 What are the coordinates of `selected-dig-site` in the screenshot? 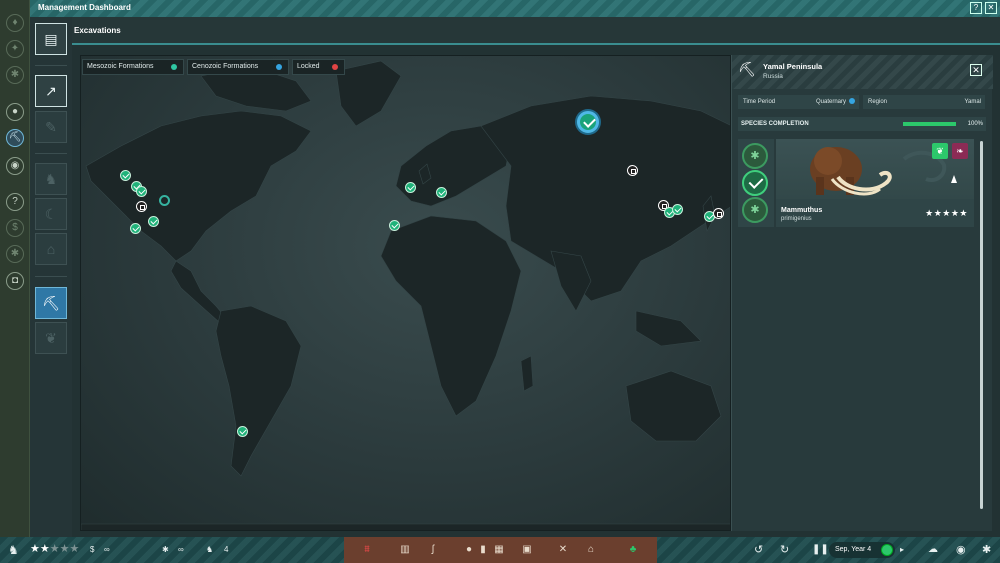 It's located at (588, 122).